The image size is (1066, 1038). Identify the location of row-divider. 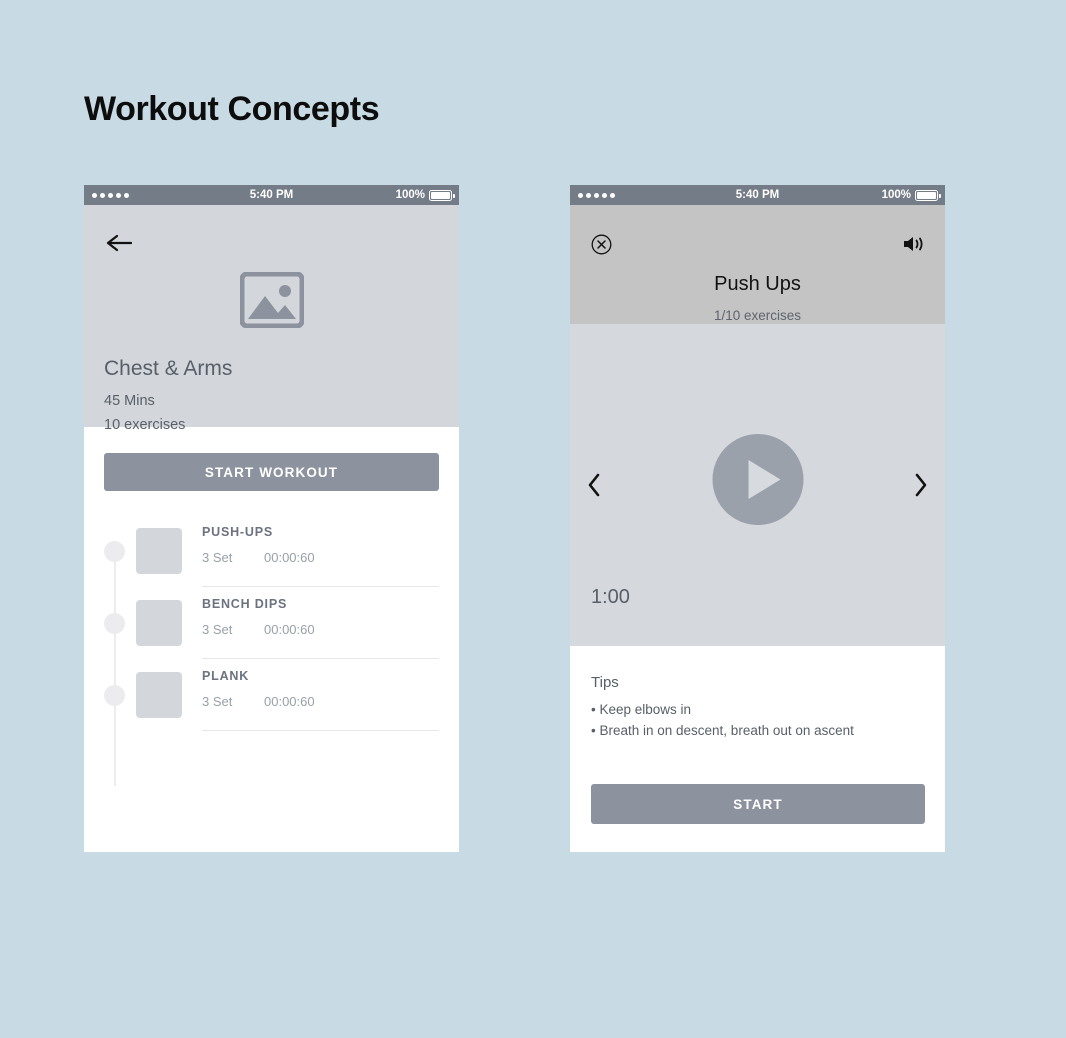
(320, 730).